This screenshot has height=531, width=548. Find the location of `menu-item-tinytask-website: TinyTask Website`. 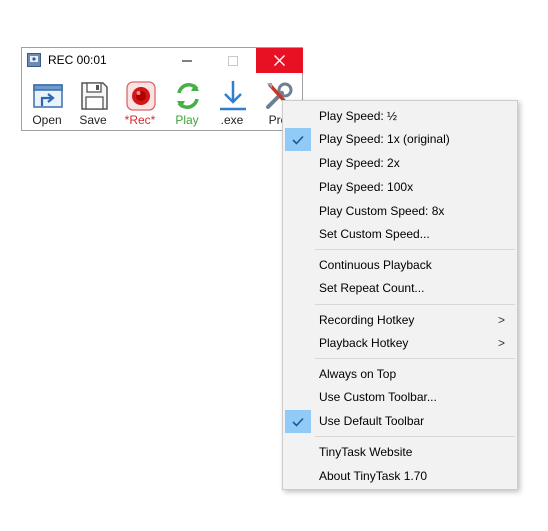

menu-item-tinytask-website: TinyTask Website is located at coordinates (400, 452).